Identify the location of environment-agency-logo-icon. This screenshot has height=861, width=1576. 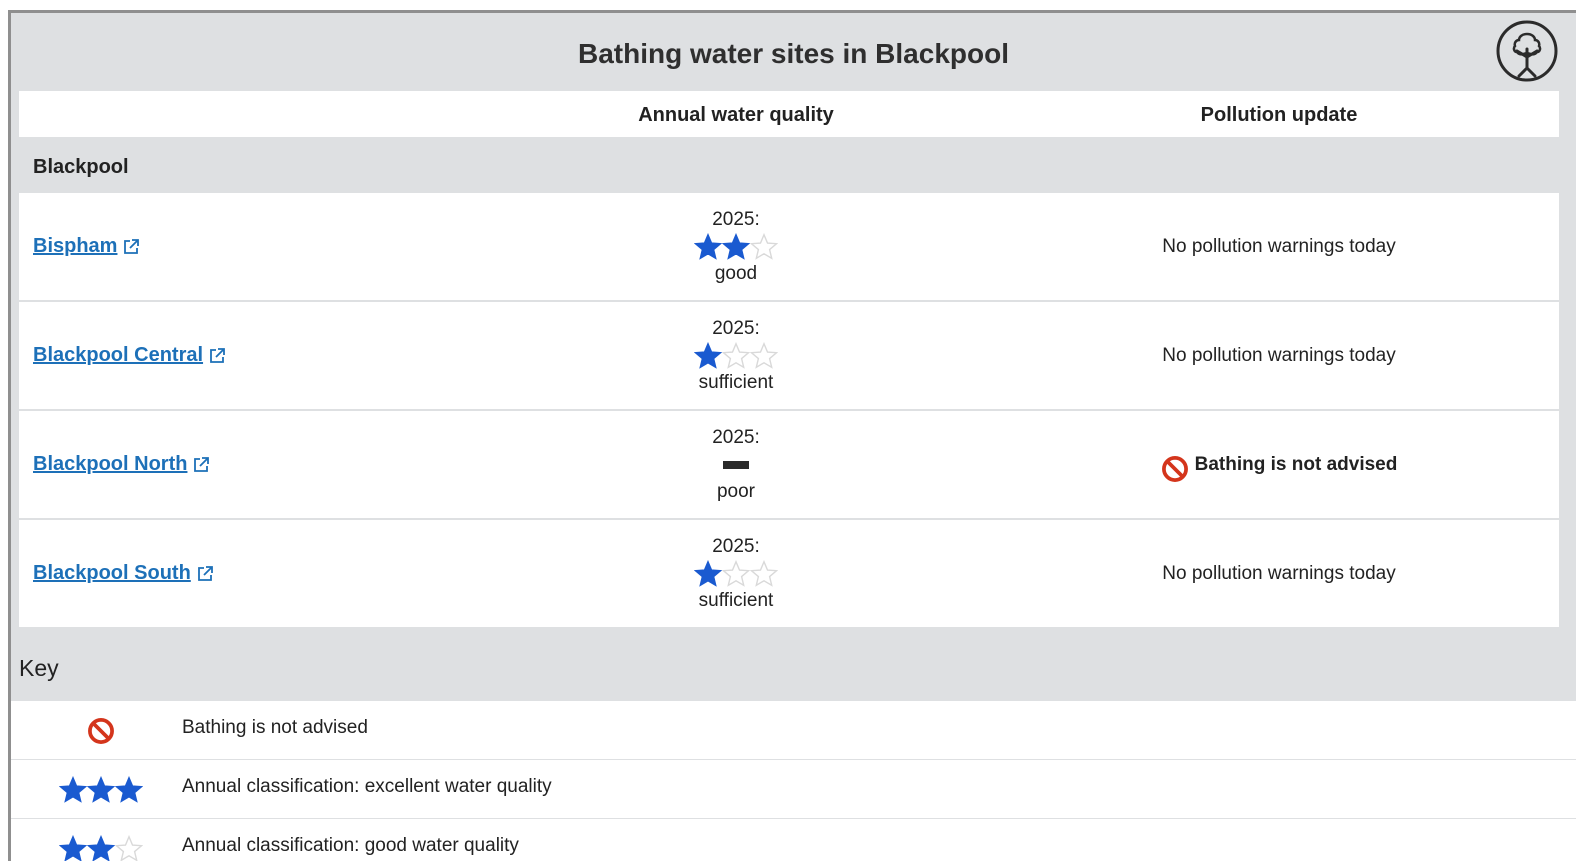
(1527, 51).